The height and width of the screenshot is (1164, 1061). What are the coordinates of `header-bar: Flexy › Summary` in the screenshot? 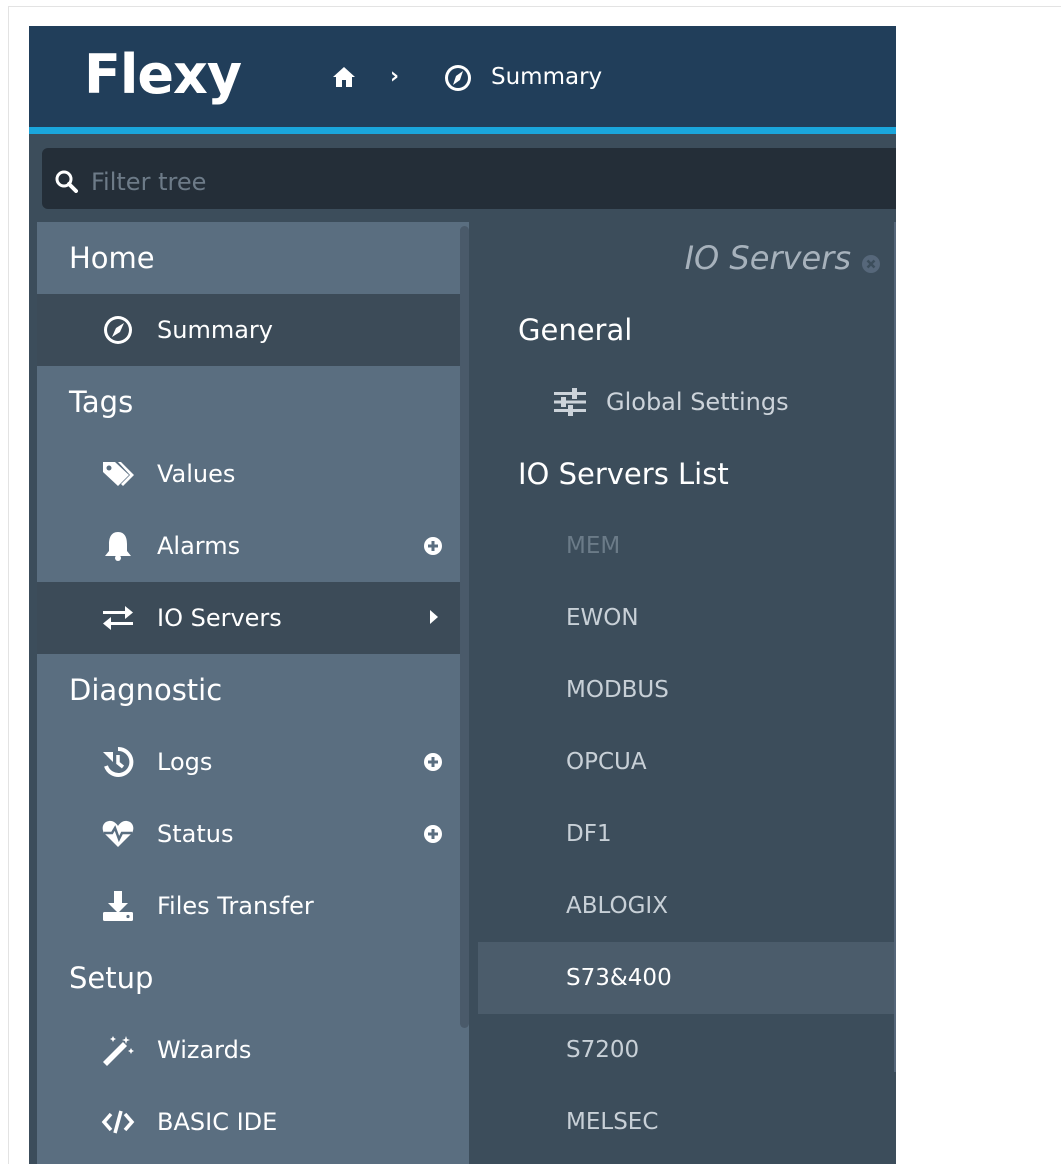 It's located at (462, 76).